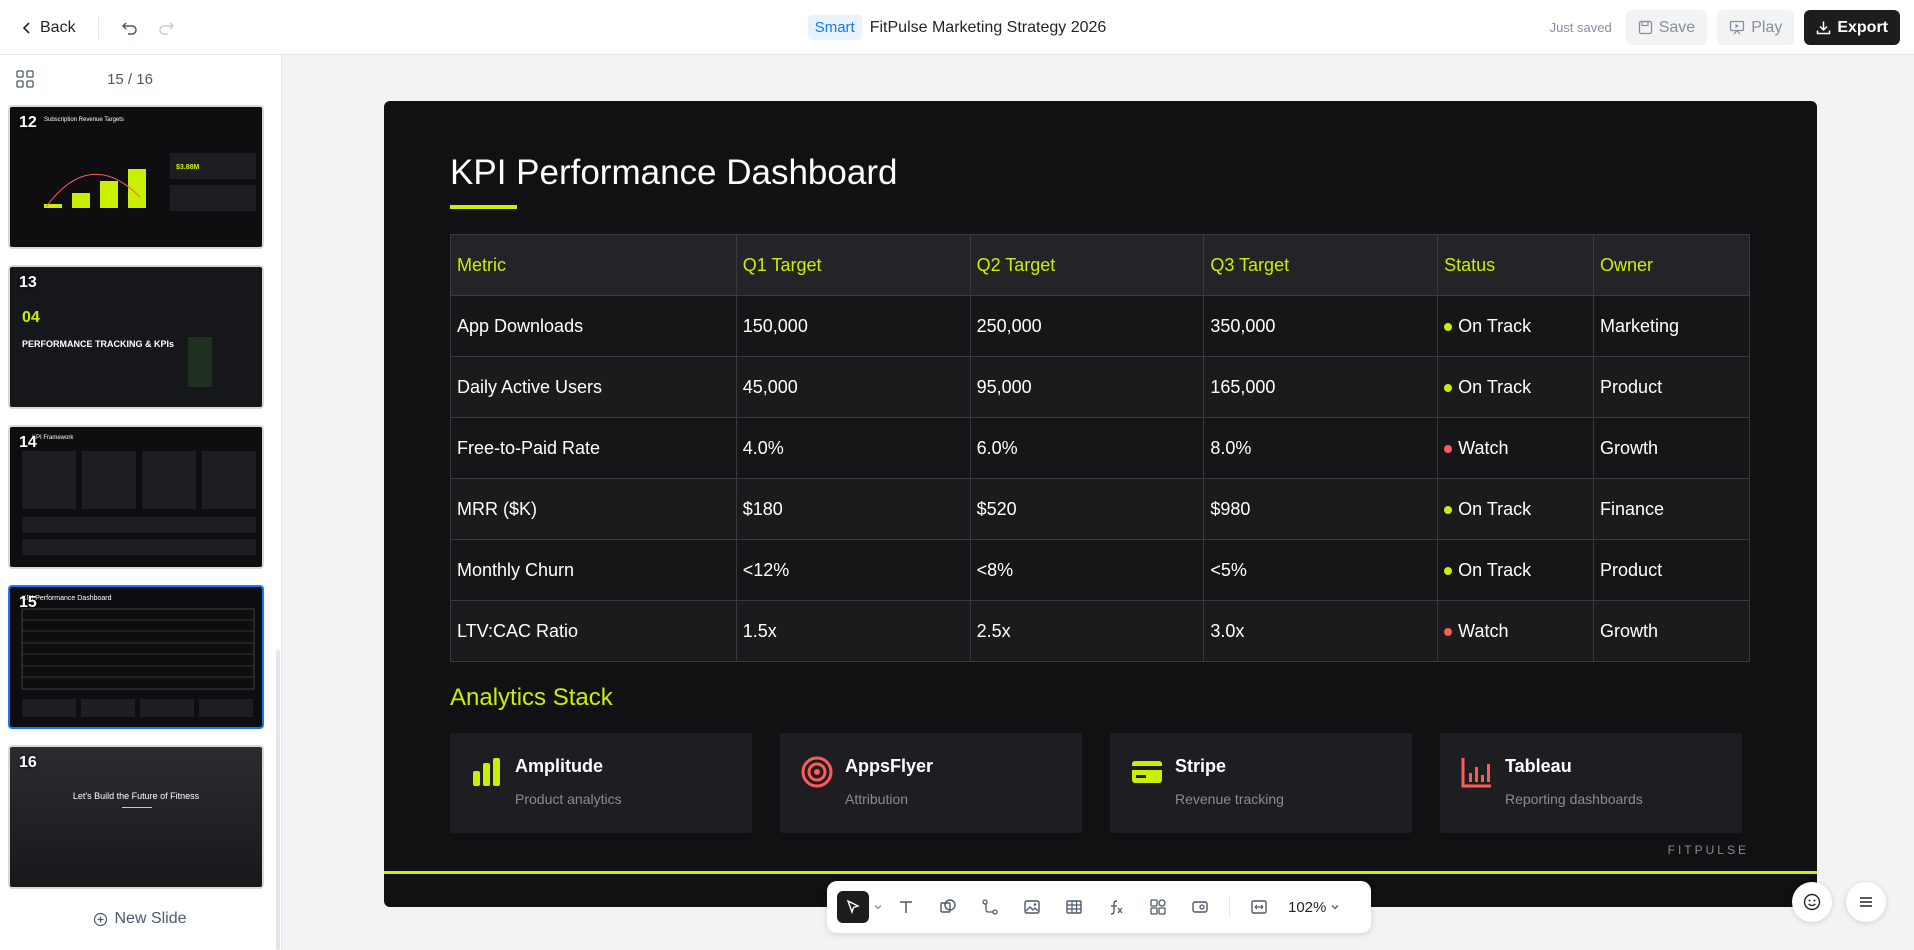  I want to click on document-title: FitPulse Marketing Strategy 2026, so click(988, 28).